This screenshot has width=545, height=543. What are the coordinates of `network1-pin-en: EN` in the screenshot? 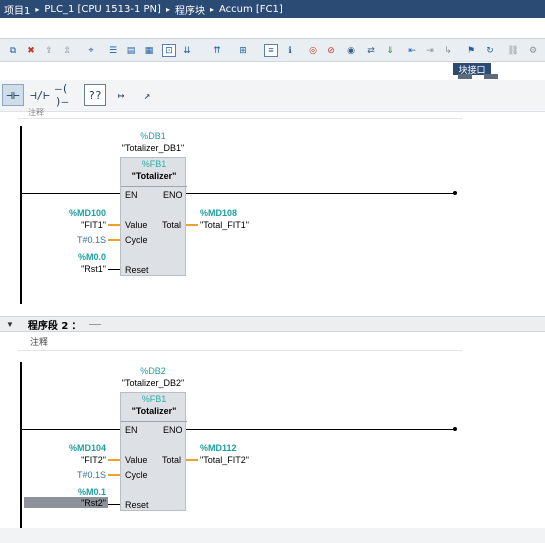 It's located at (131, 195).